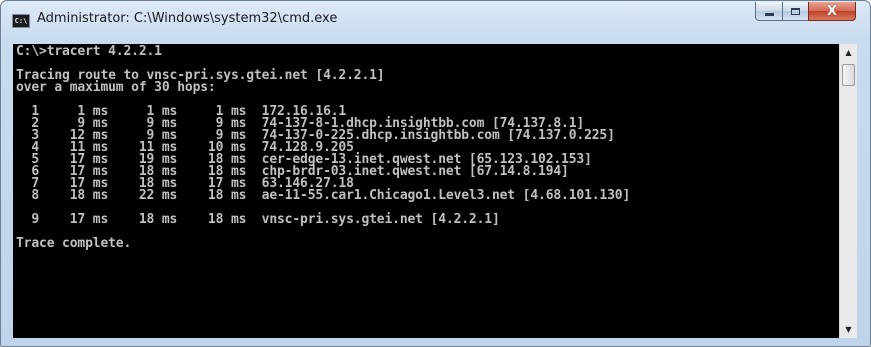 The height and width of the screenshot is (347, 871). I want to click on scroll-down-button: ▼, so click(848, 329).